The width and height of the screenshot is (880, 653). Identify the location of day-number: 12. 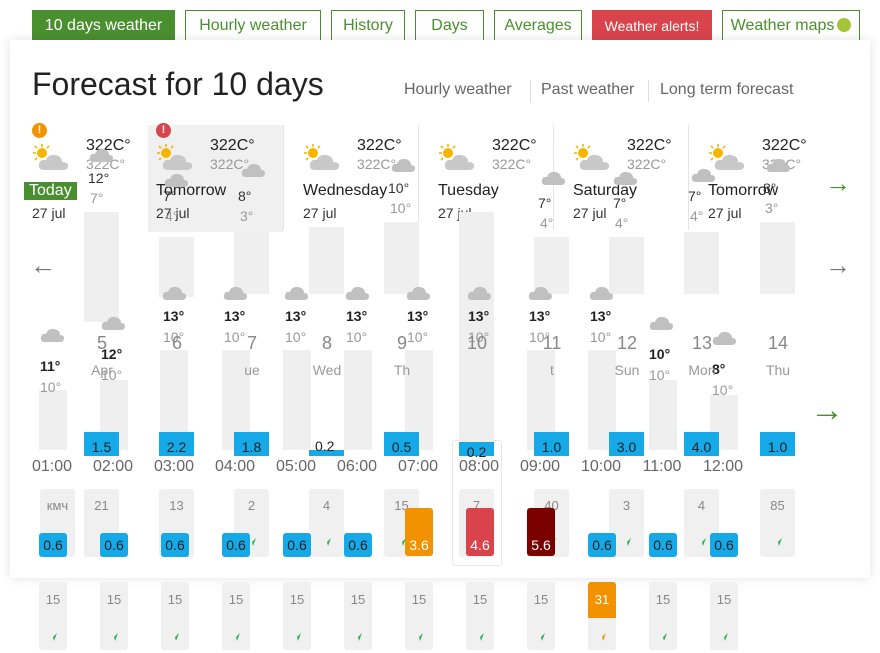
(627, 343).